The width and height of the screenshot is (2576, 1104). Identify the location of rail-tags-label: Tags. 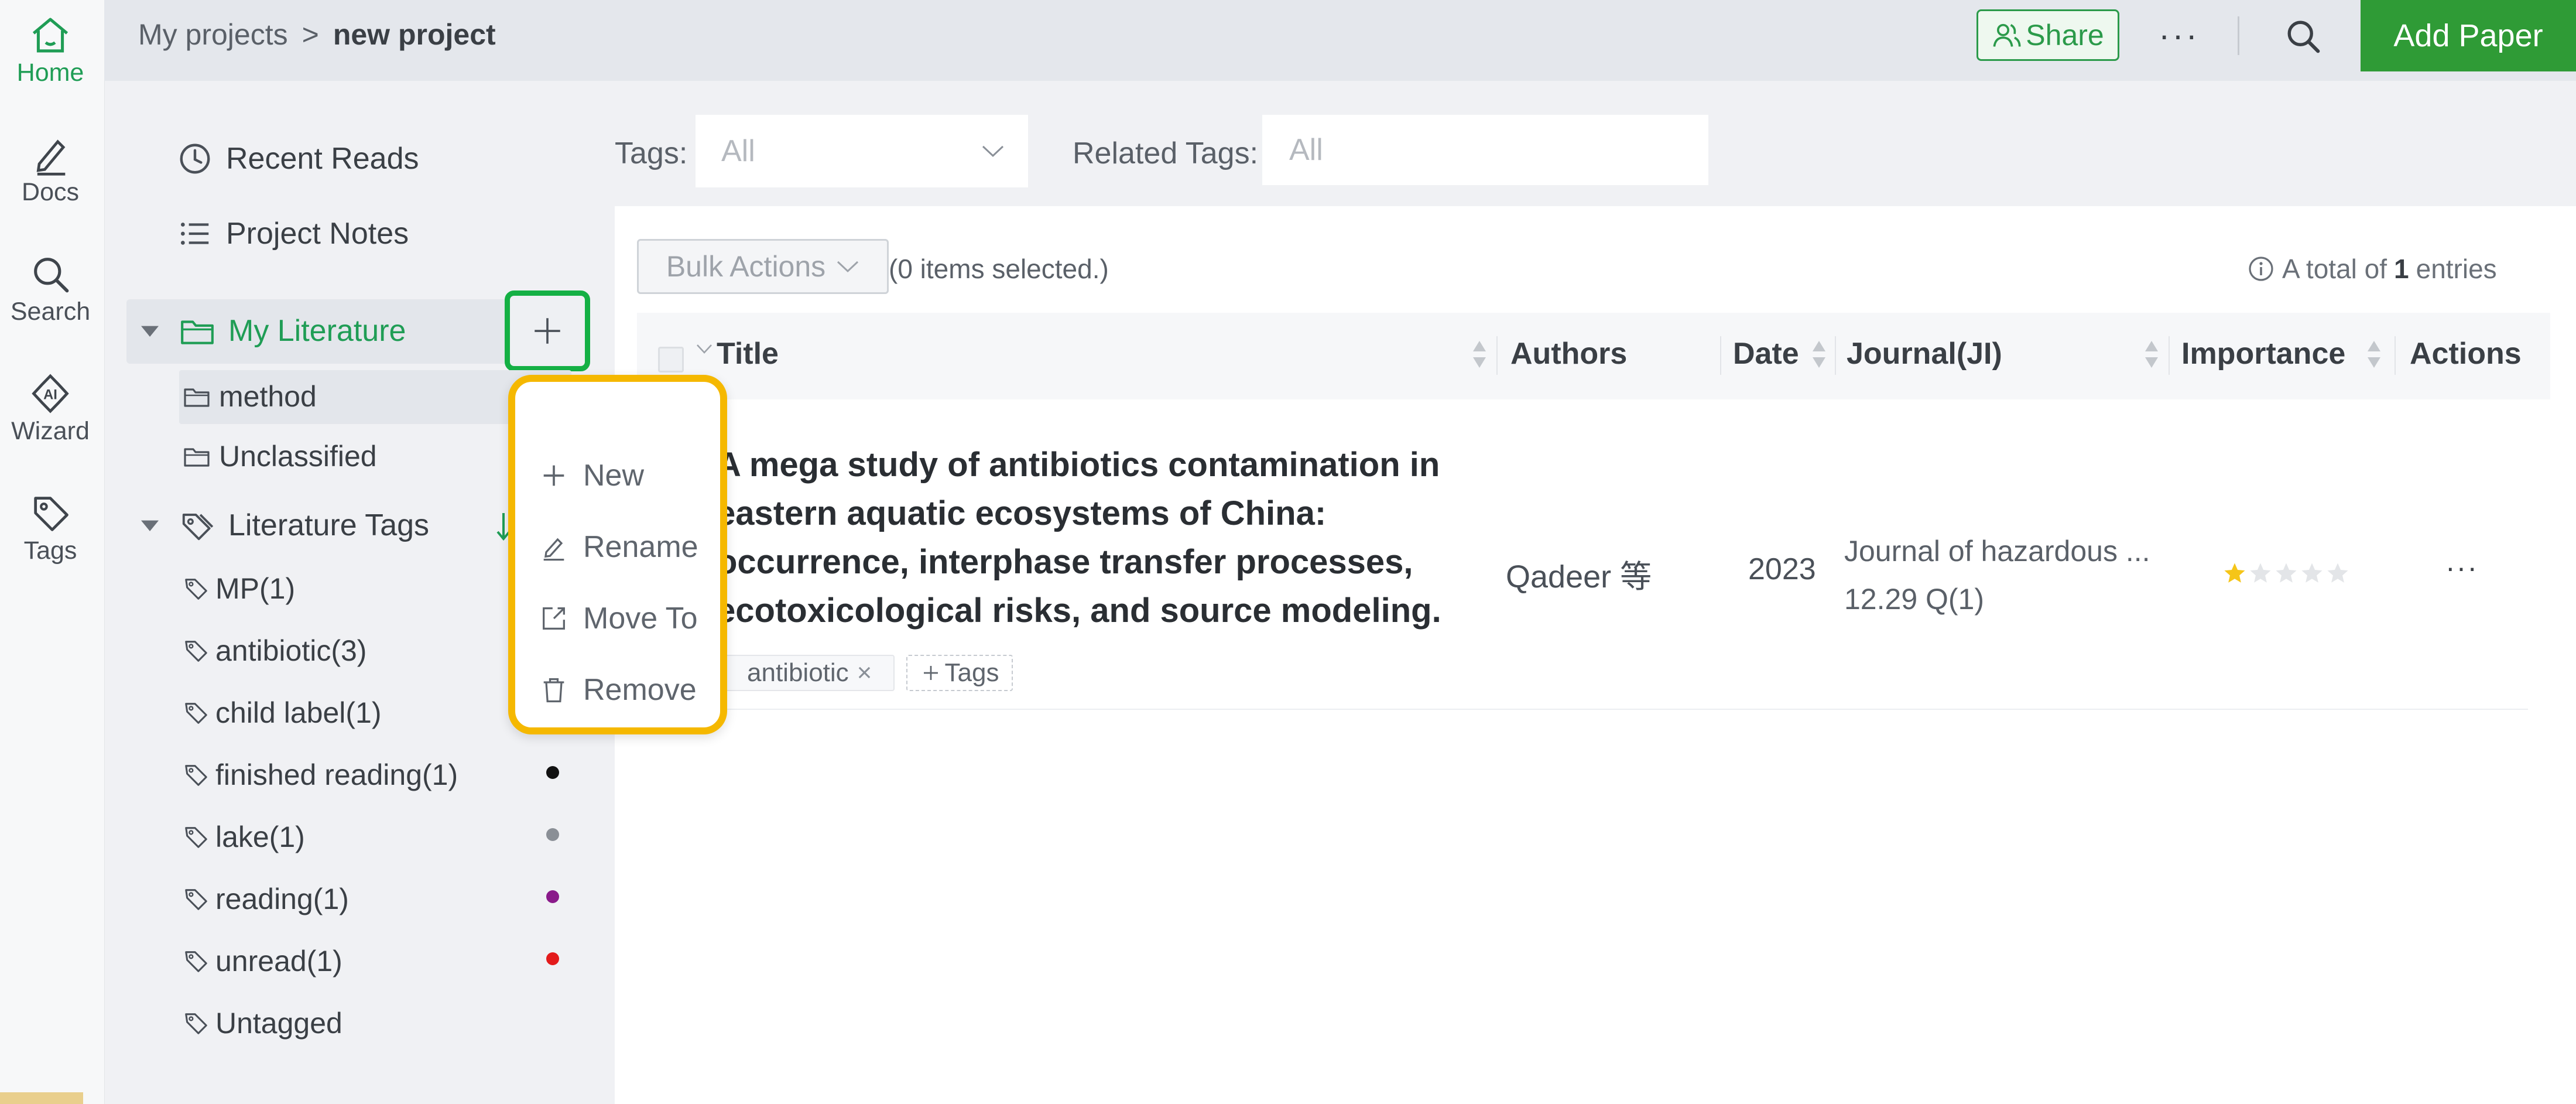
(50, 550).